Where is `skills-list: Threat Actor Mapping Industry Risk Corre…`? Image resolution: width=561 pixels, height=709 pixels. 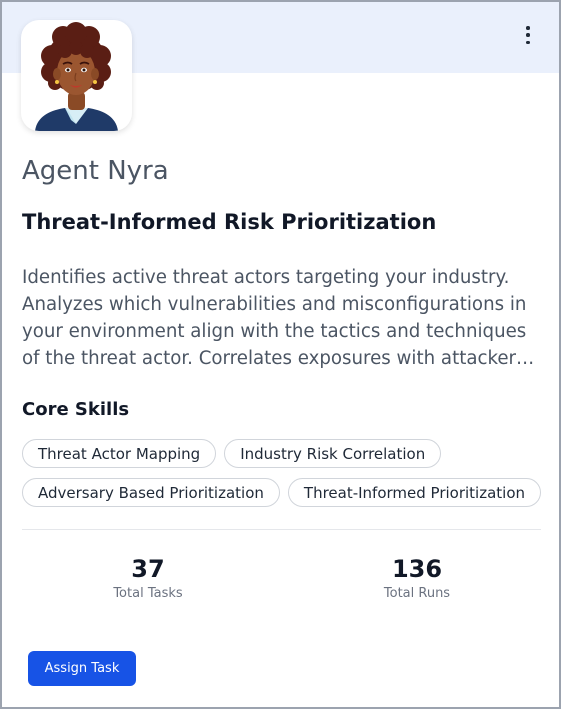 skills-list: Threat Actor Mapping Industry Risk Corre… is located at coordinates (287, 478).